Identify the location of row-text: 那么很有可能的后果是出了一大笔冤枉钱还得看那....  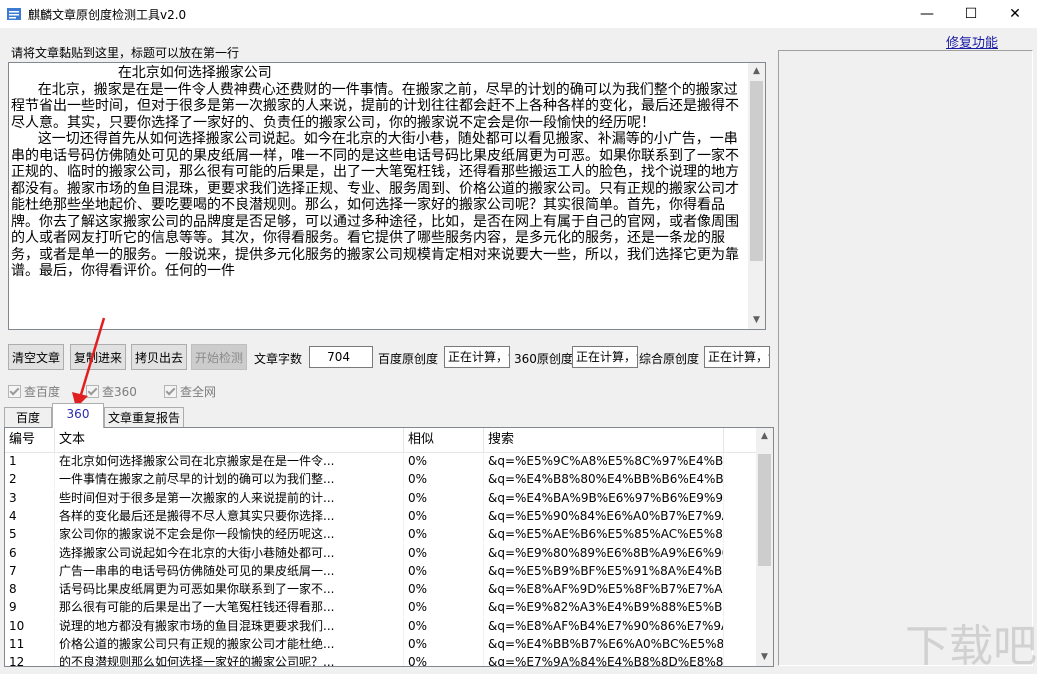
(229, 607).